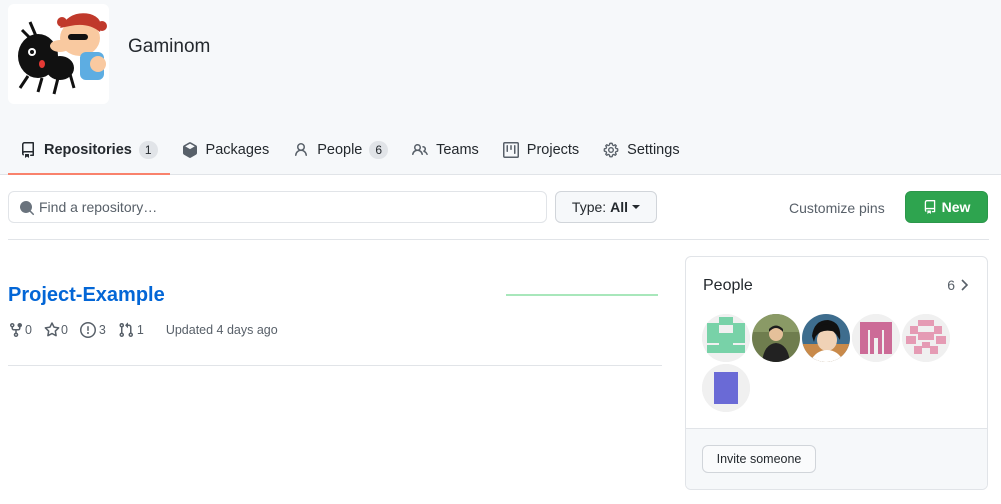 The height and width of the screenshot is (504, 1001). What do you see at coordinates (102, 330) in the screenshot?
I see `repo-issues-count: 3` at bounding box center [102, 330].